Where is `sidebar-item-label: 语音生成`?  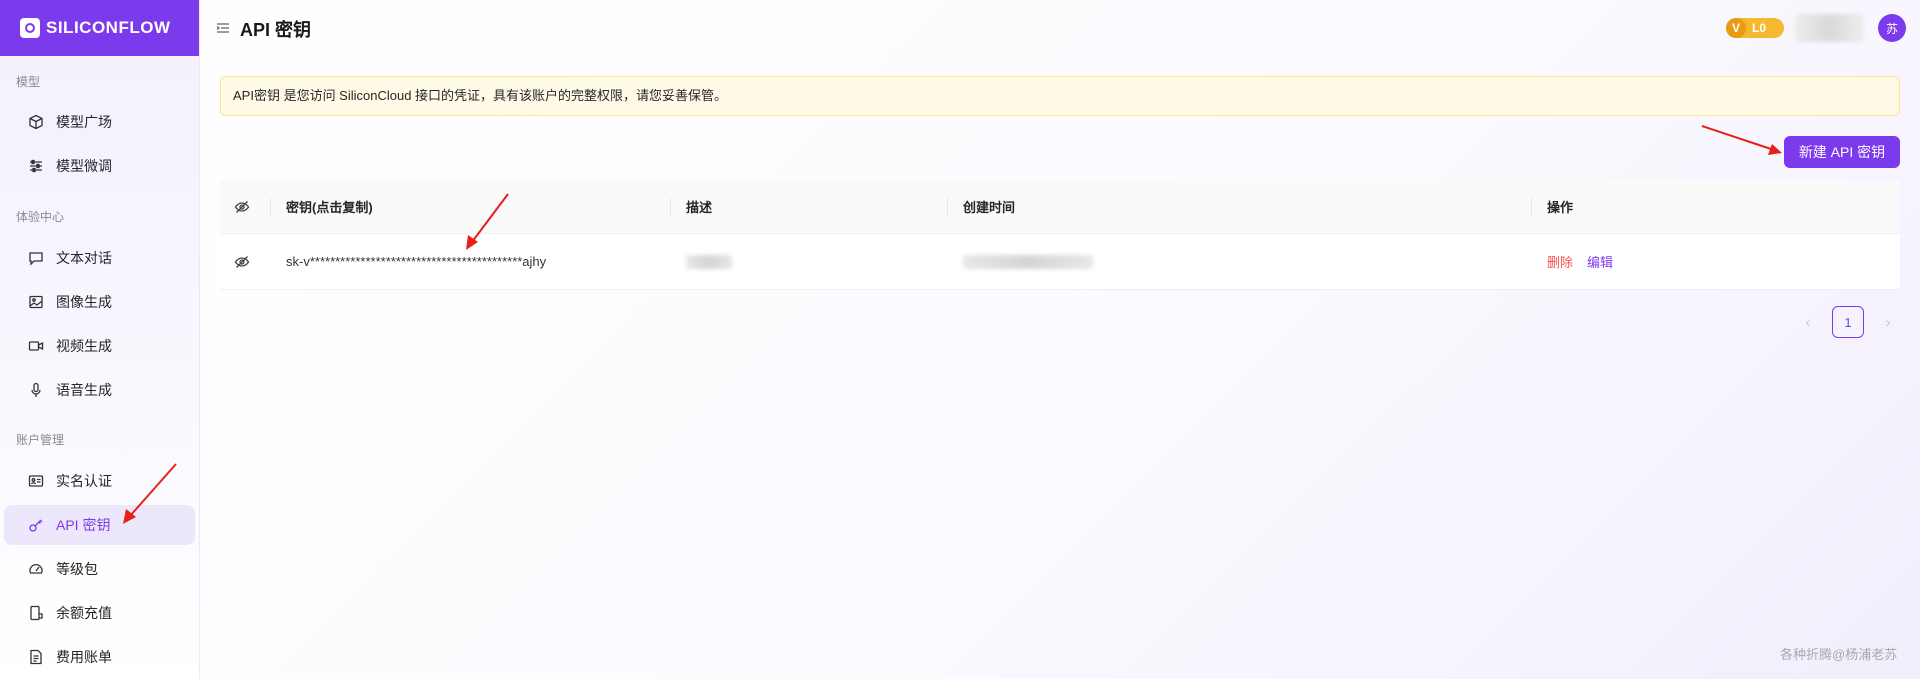 sidebar-item-label: 语音生成 is located at coordinates (84, 390).